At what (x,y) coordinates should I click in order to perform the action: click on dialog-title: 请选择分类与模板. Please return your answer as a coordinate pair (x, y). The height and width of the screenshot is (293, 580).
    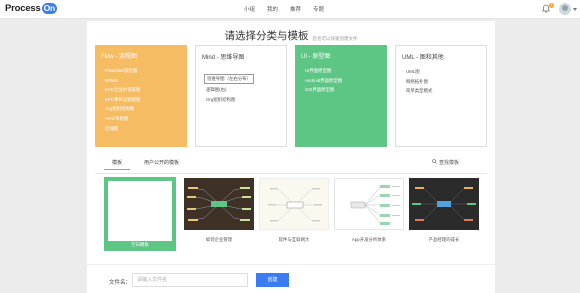
    Looking at the image, I should click on (266, 36).